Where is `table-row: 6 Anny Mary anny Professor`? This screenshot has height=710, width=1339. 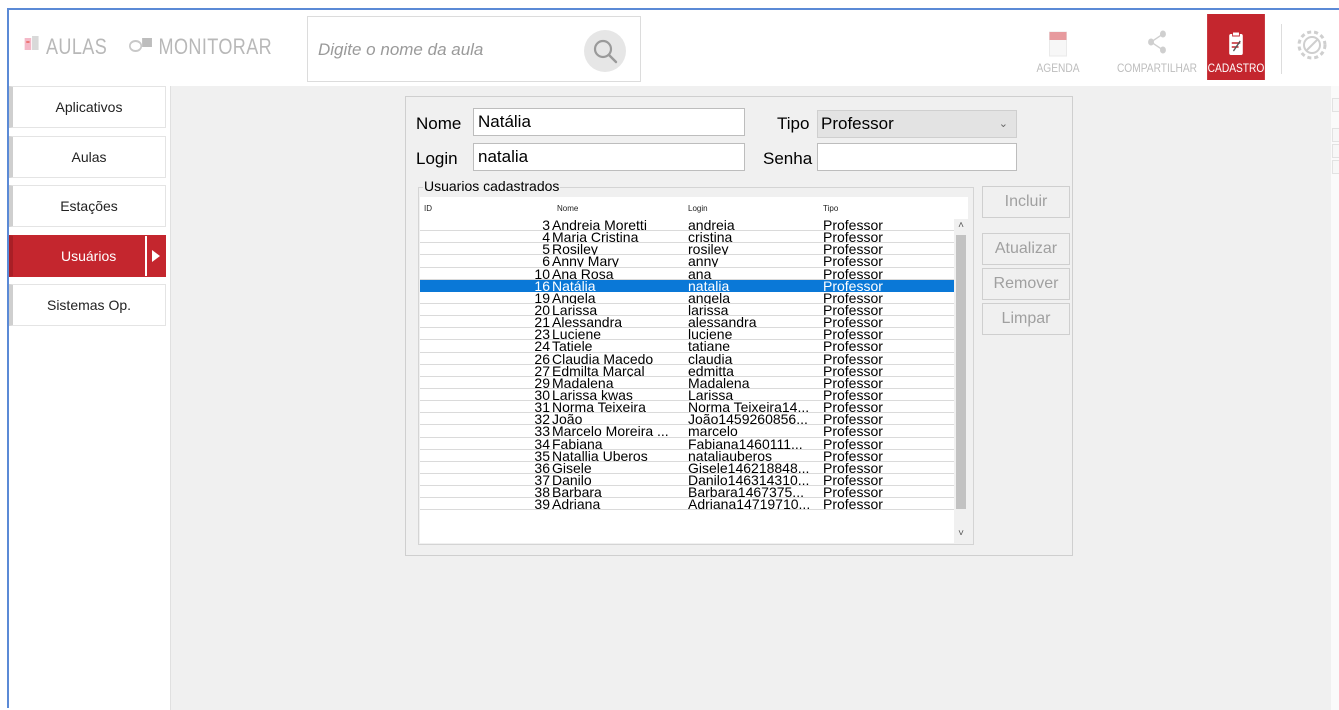
table-row: 6 Anny Mary anny Professor is located at coordinates (687, 261).